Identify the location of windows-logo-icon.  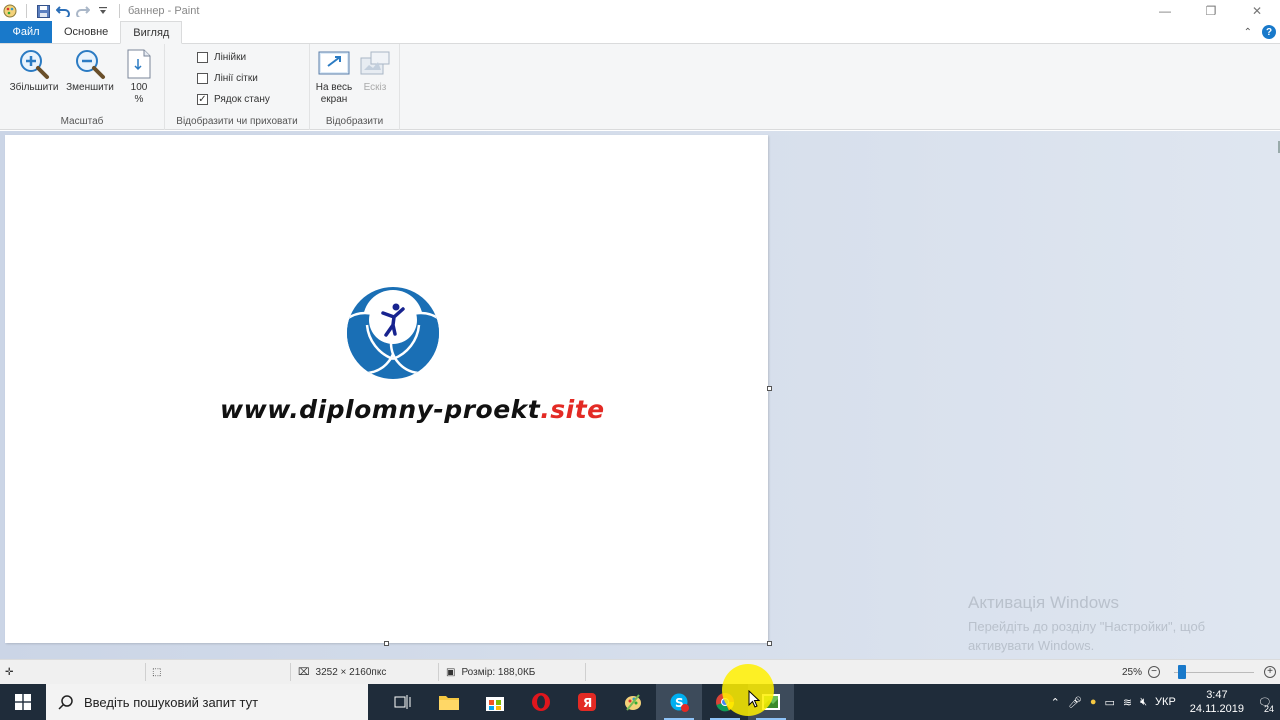
(23, 702).